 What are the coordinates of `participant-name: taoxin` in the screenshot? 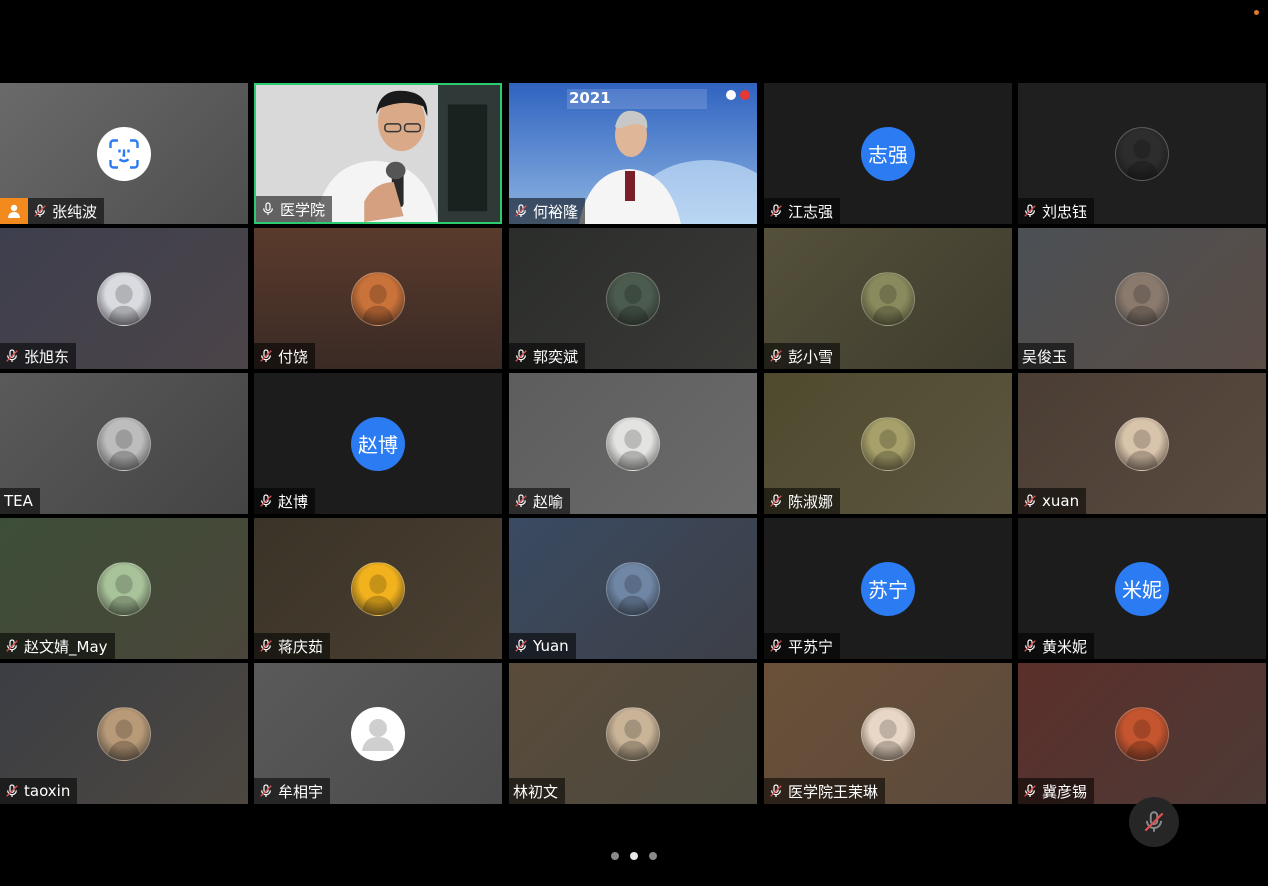 It's located at (47, 791).